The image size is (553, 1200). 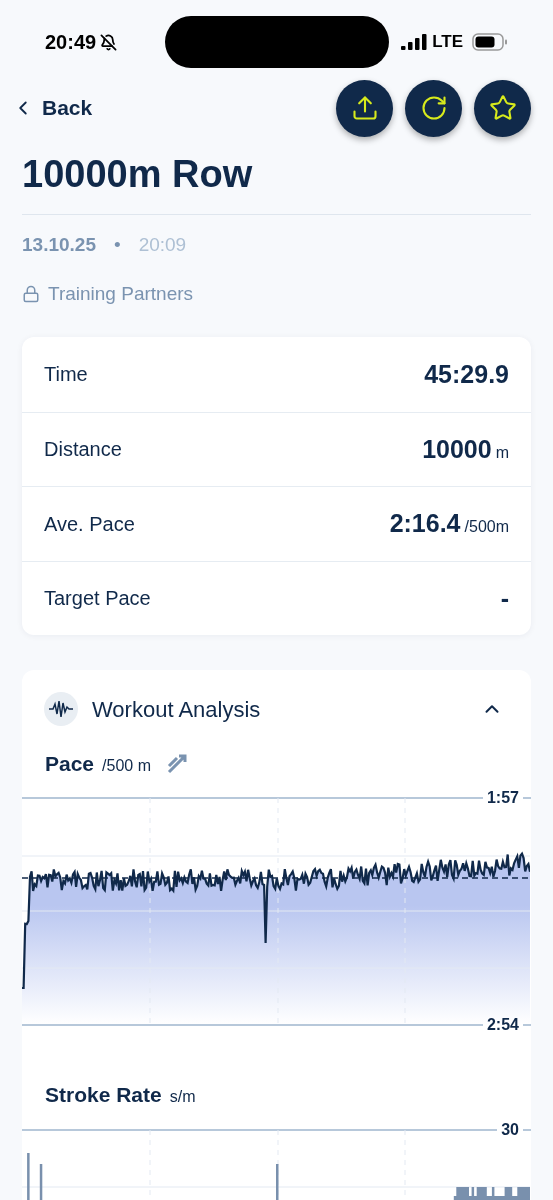 What do you see at coordinates (71, 42) in the screenshot?
I see `status-time: 20:49` at bounding box center [71, 42].